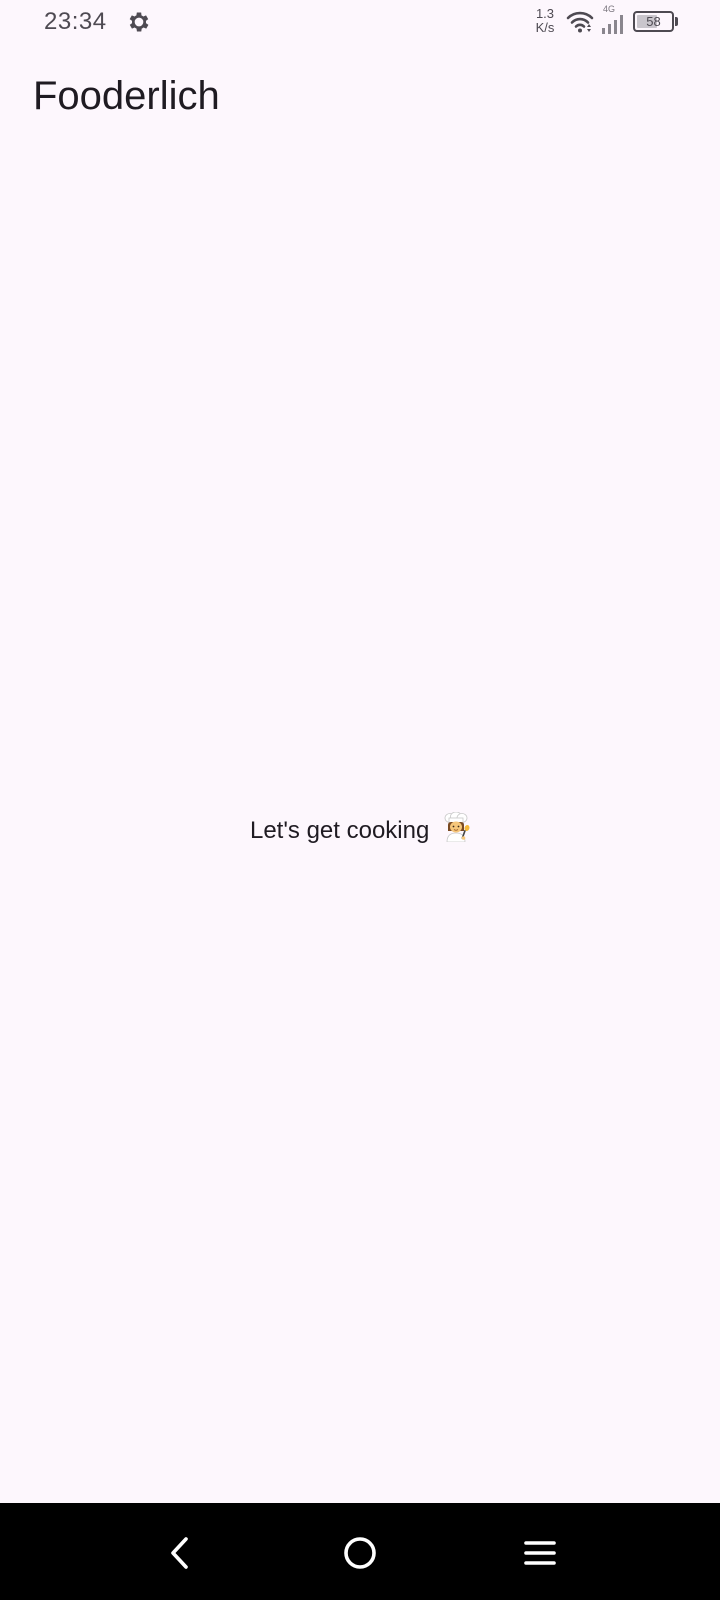  What do you see at coordinates (545, 13) in the screenshot?
I see `network-speed-value: 1.3` at bounding box center [545, 13].